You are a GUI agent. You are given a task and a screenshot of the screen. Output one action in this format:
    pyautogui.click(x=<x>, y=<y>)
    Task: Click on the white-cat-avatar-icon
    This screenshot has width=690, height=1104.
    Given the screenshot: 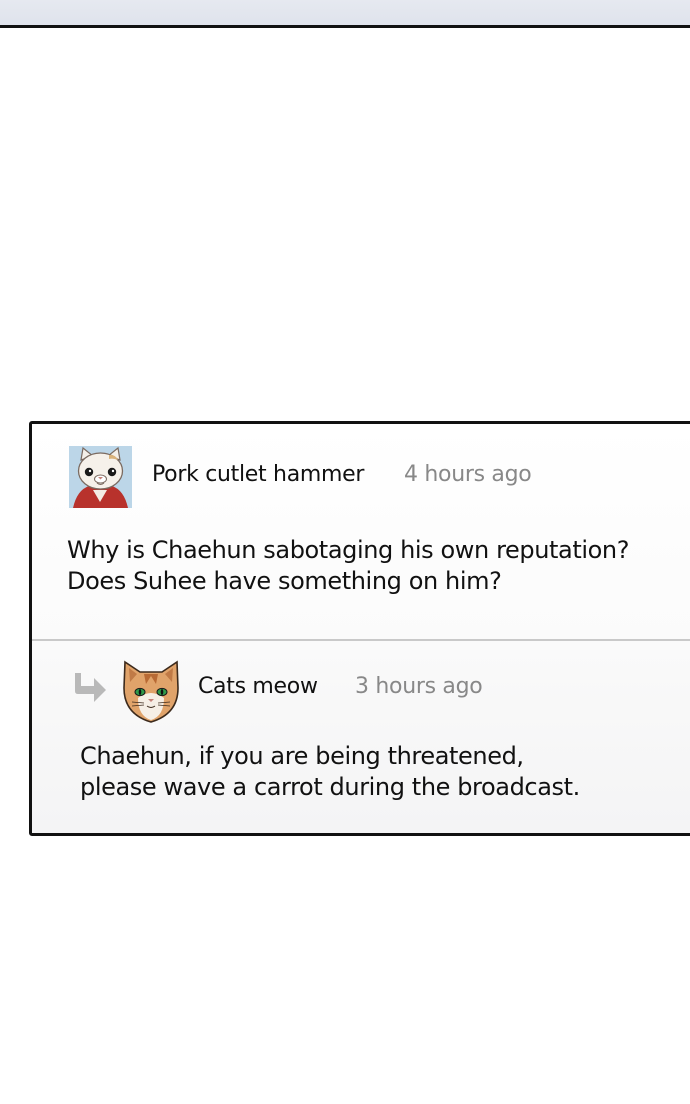 What is the action you would take?
    pyautogui.click(x=100, y=477)
    